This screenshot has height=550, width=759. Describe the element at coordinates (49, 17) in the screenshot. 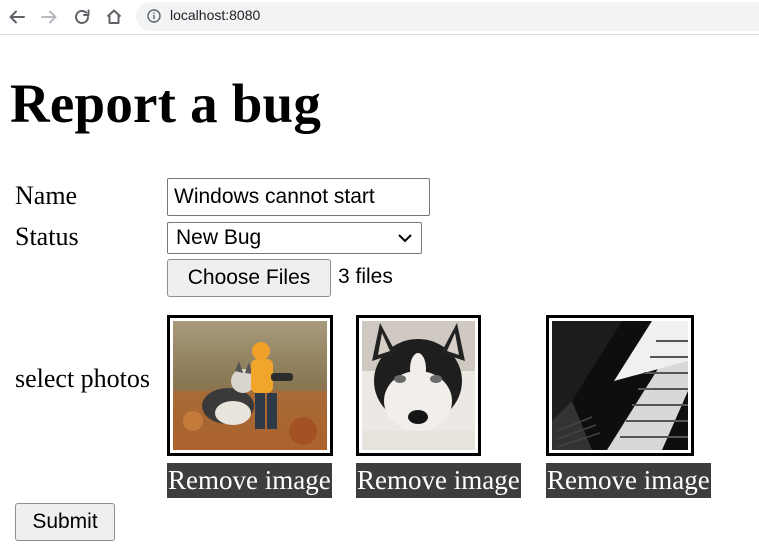

I see `forward-icon` at that location.